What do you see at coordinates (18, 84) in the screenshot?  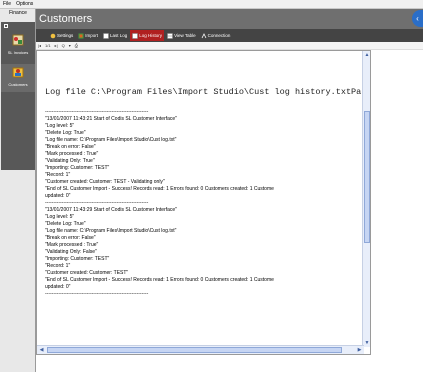 I see `sidebar-item-label: Customers` at bounding box center [18, 84].